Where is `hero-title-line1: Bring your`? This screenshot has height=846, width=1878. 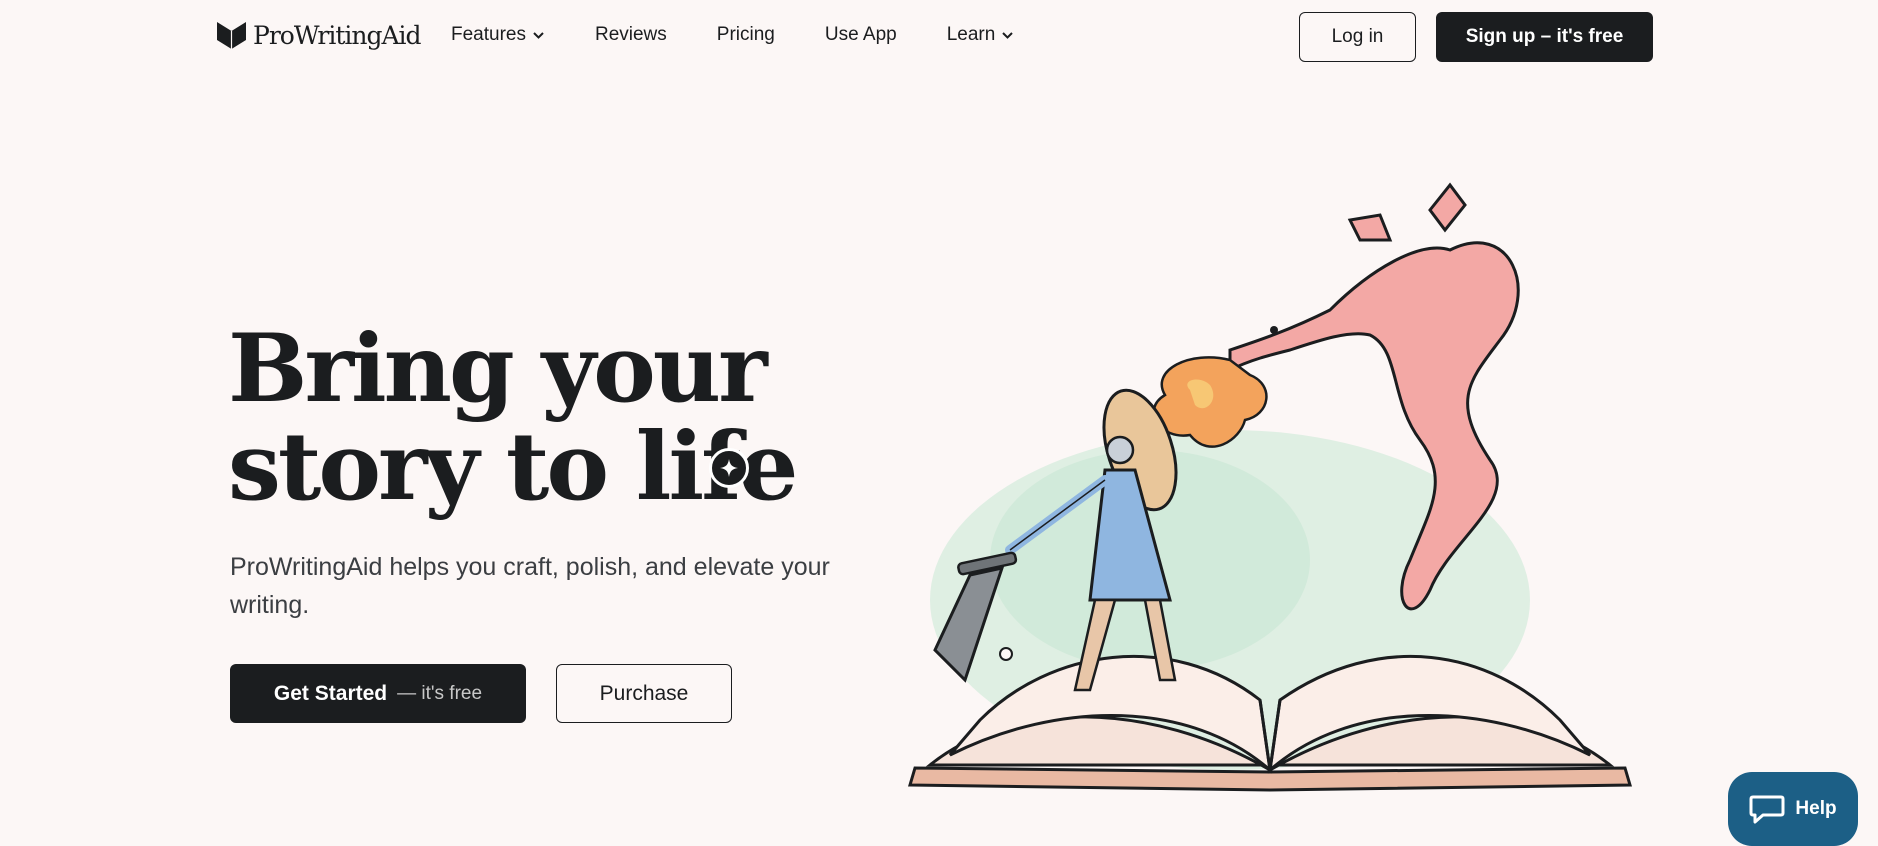 hero-title-line1: Bring your is located at coordinates (498, 369).